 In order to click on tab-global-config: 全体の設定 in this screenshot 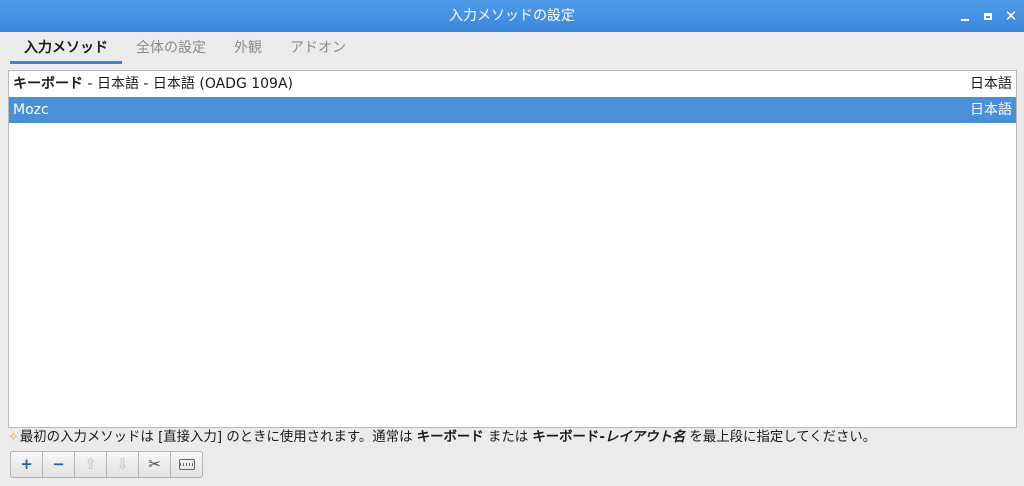, I will do `click(171, 49)`.